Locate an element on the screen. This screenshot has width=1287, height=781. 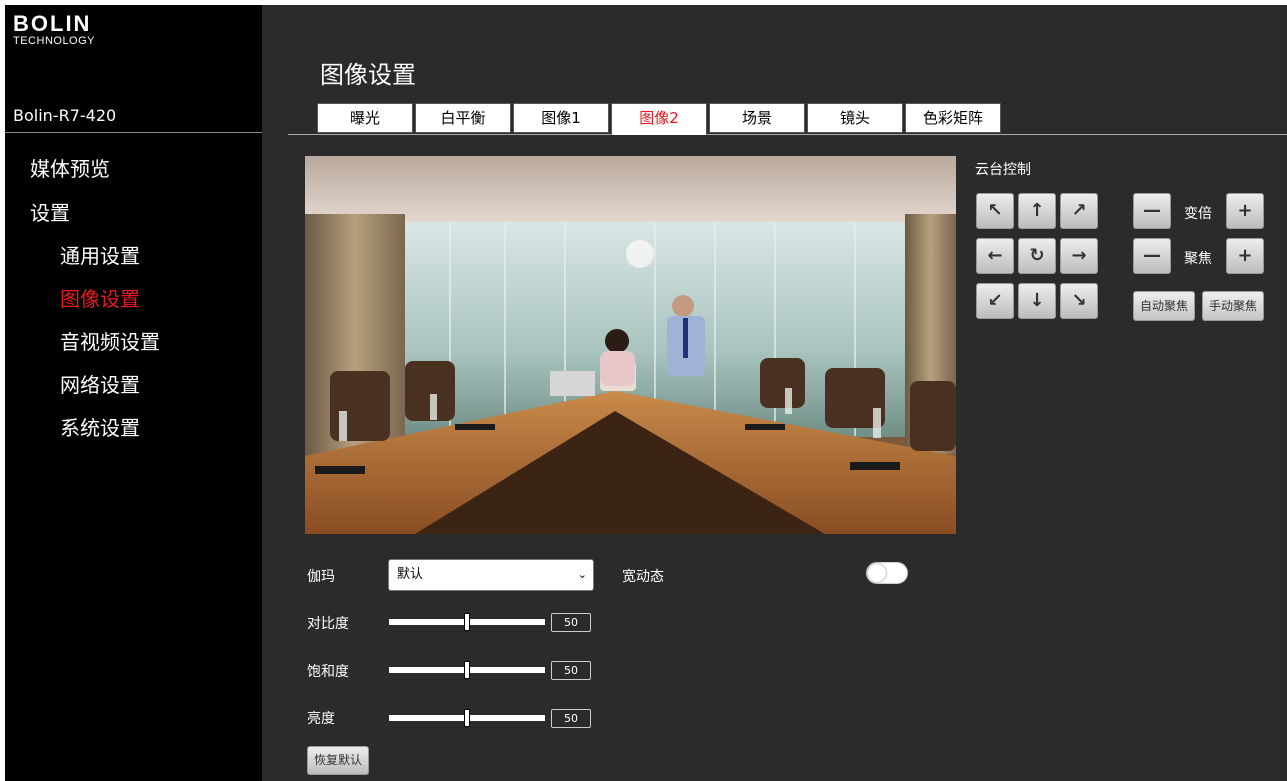
sidebar-item-system-settings: 系统设置 is located at coordinates (100, 426).